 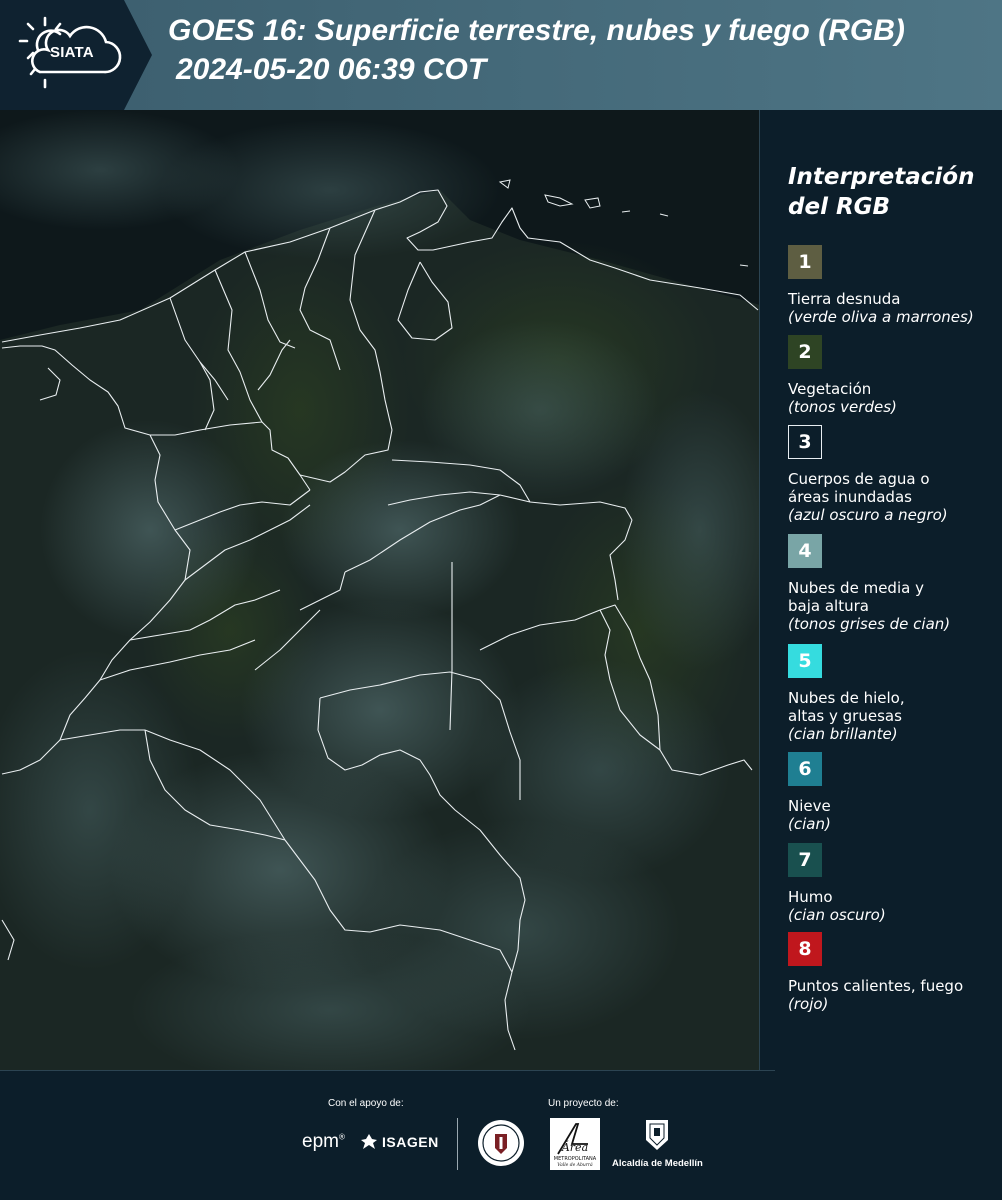 I want to click on epm-logo: epm®, so click(x=323, y=1141).